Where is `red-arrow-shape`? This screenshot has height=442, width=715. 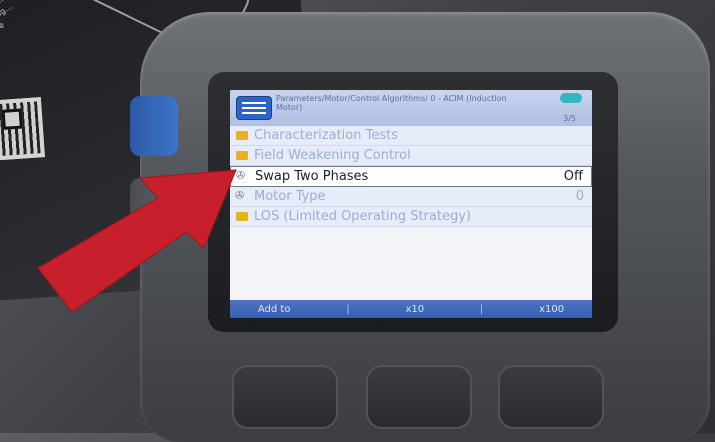 red-arrow-shape is located at coordinates (137, 241).